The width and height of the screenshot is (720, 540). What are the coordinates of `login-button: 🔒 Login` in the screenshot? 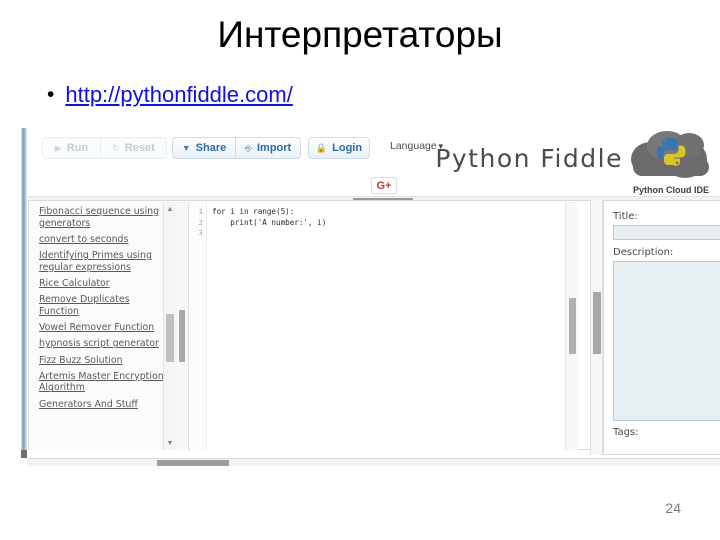 It's located at (339, 148).